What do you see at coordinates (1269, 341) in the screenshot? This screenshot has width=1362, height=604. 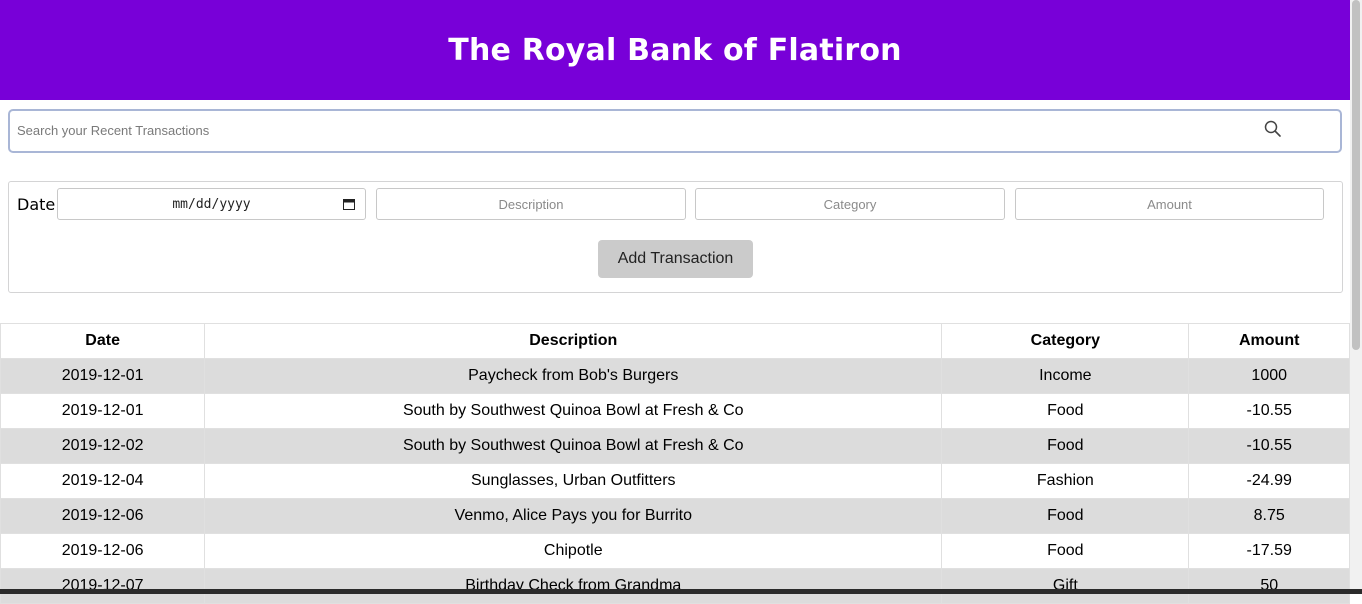 I see `column-header-amount: Amount` at bounding box center [1269, 341].